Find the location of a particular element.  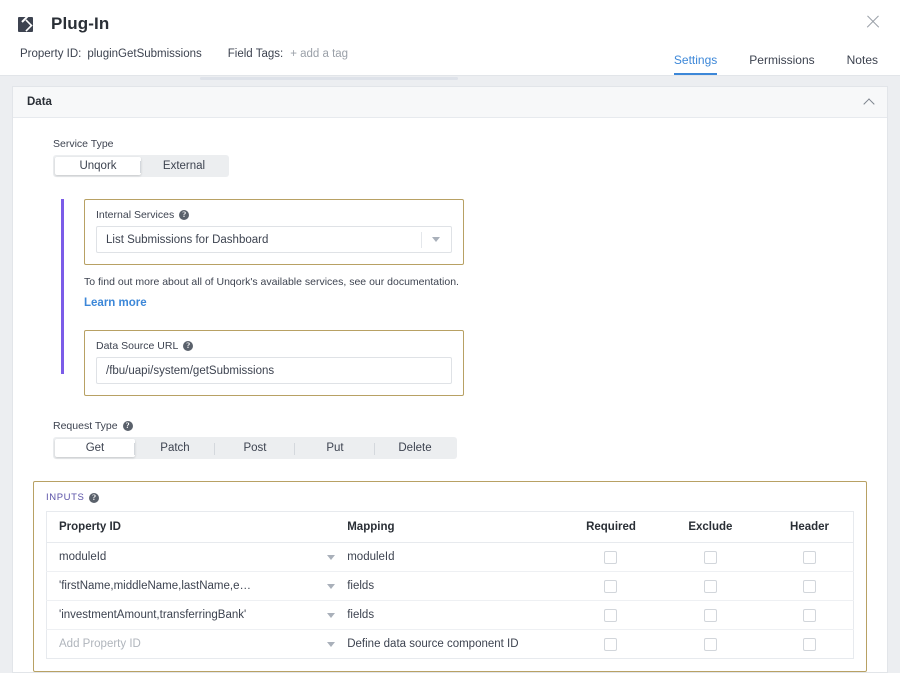

property-id-placeholder: Add Property ID is located at coordinates (100, 644).